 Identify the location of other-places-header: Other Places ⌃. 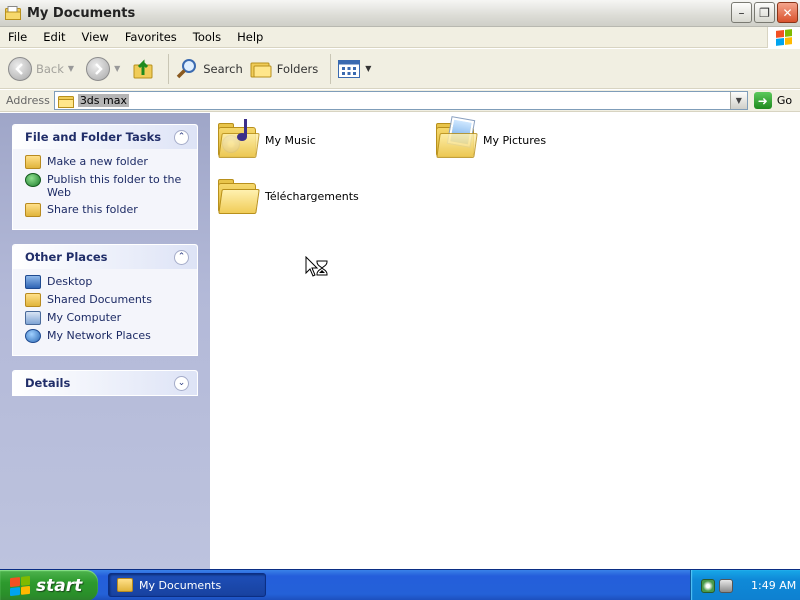
(105, 257).